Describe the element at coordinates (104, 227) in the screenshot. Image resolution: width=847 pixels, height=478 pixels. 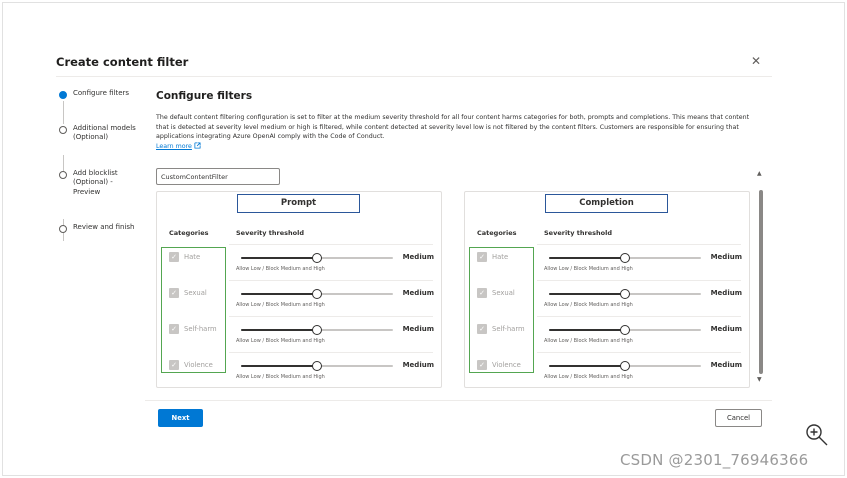
I see `step-label: Review and finish` at that location.